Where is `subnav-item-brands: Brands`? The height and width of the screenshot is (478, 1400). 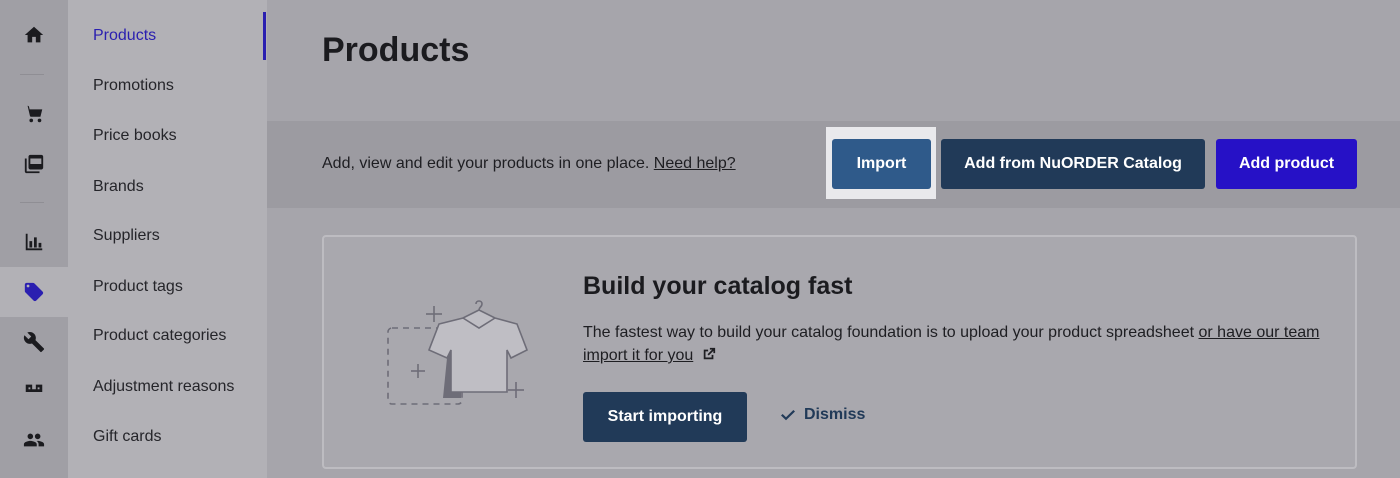
subnav-item-brands: Brands is located at coordinates (118, 187).